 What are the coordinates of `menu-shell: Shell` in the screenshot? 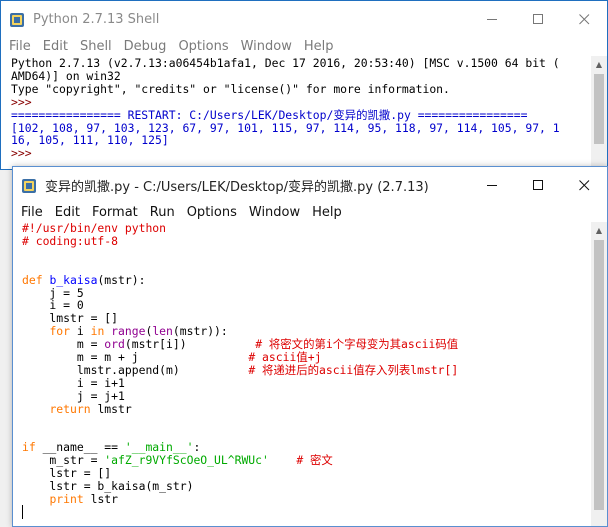 It's located at (96, 46).